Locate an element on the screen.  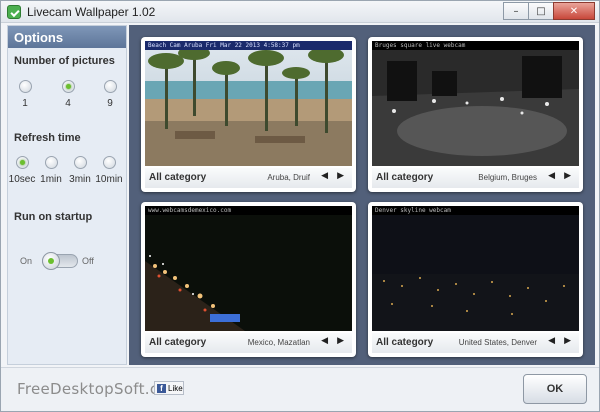
facebook-like-button: f Like is located at coordinates (169, 388).